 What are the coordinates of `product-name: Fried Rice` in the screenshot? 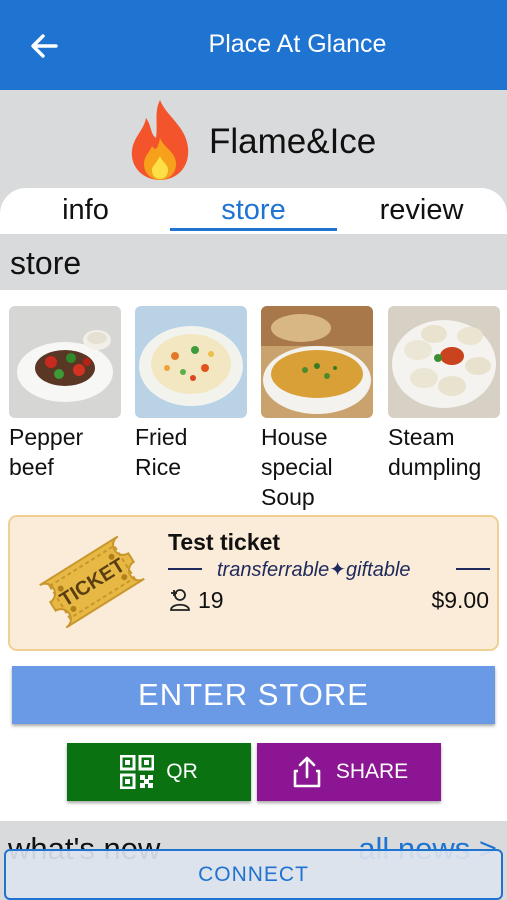 It's located at (161, 452).